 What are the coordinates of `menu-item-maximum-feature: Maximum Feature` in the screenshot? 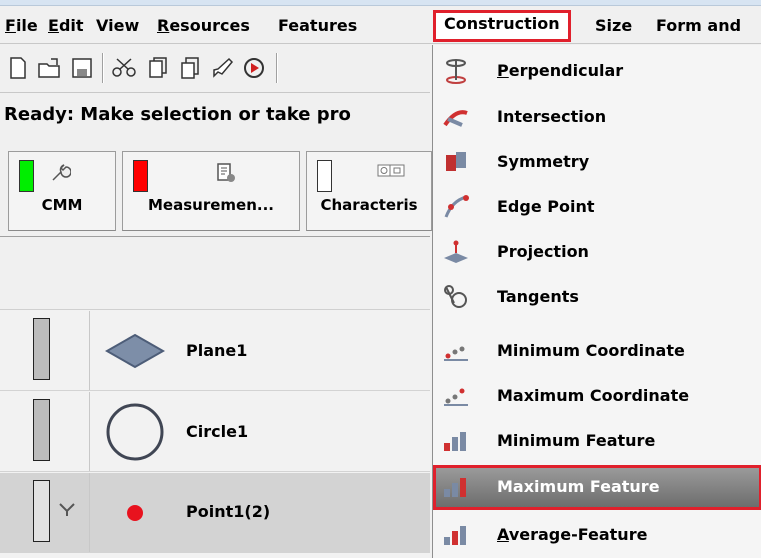 It's located at (597, 487).